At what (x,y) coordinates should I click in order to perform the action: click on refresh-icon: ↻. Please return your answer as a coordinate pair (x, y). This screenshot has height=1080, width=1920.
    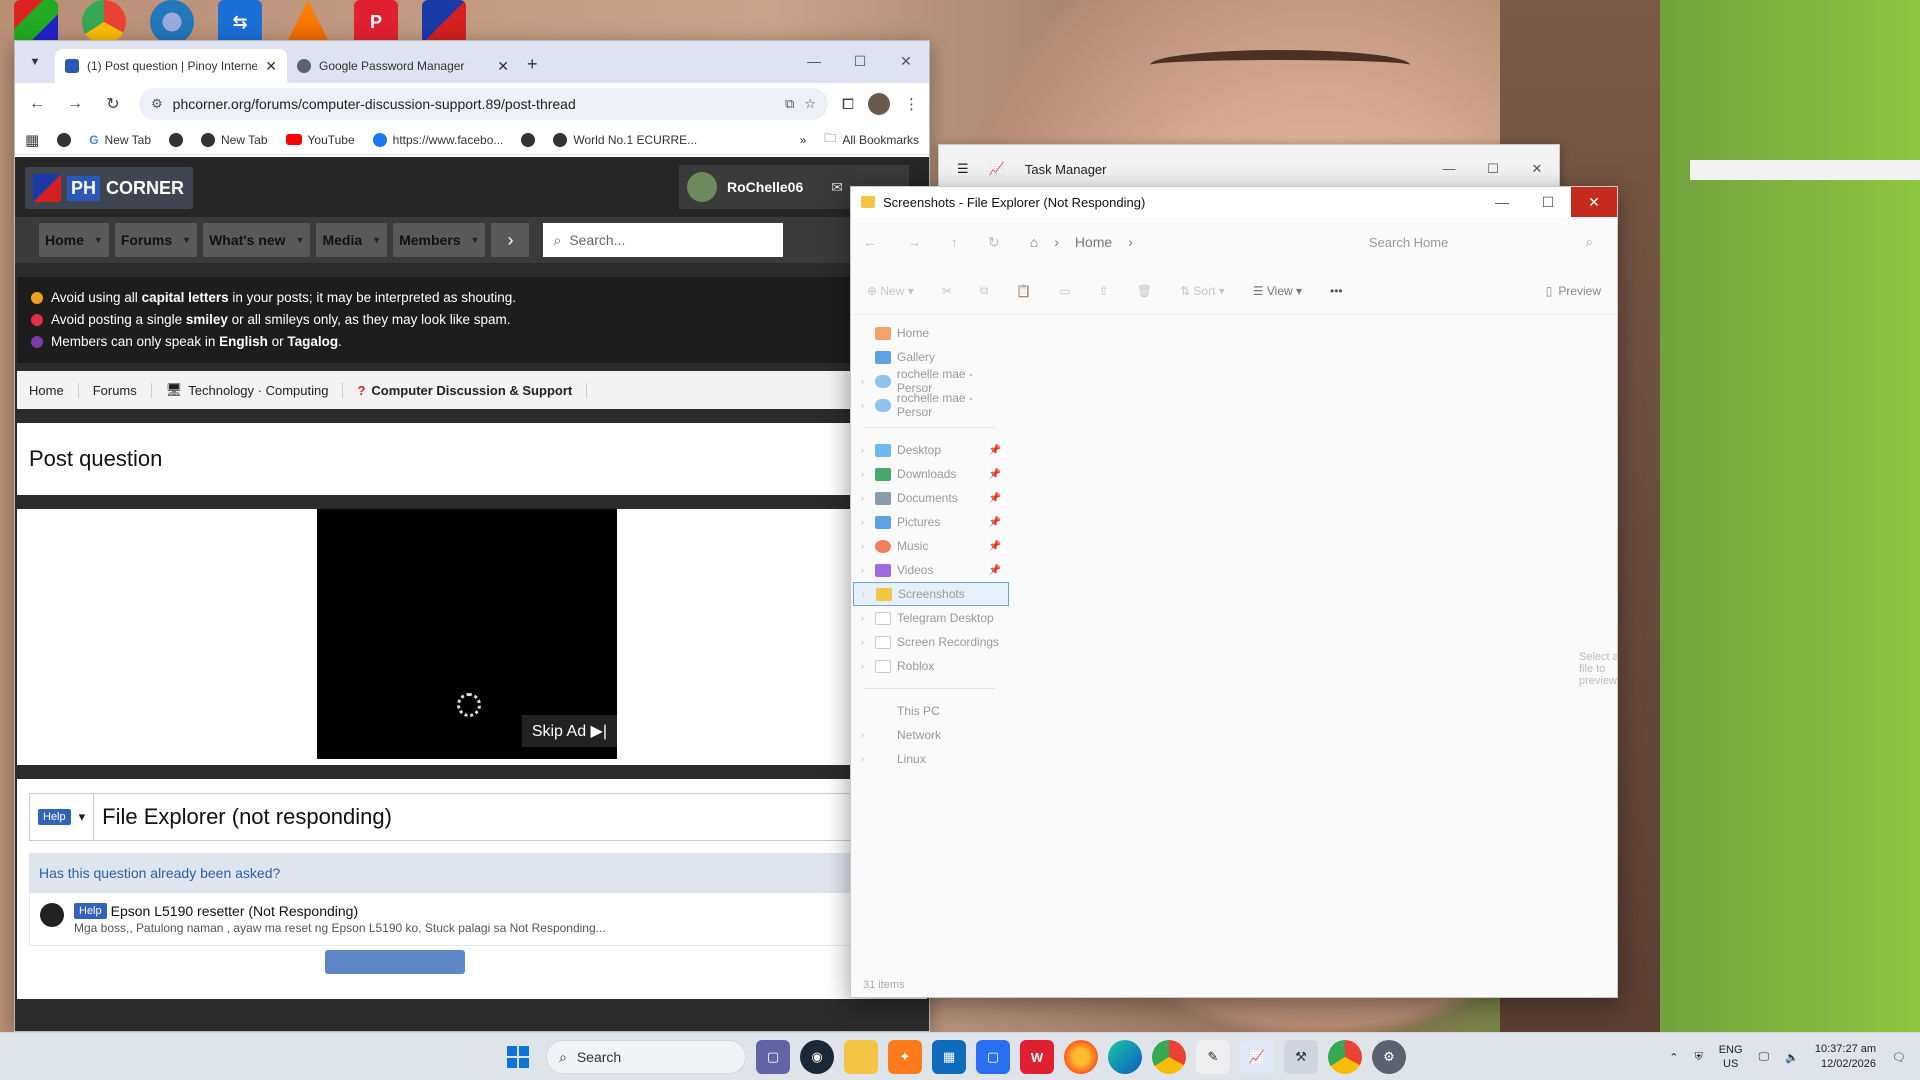
    Looking at the image, I should click on (994, 242).